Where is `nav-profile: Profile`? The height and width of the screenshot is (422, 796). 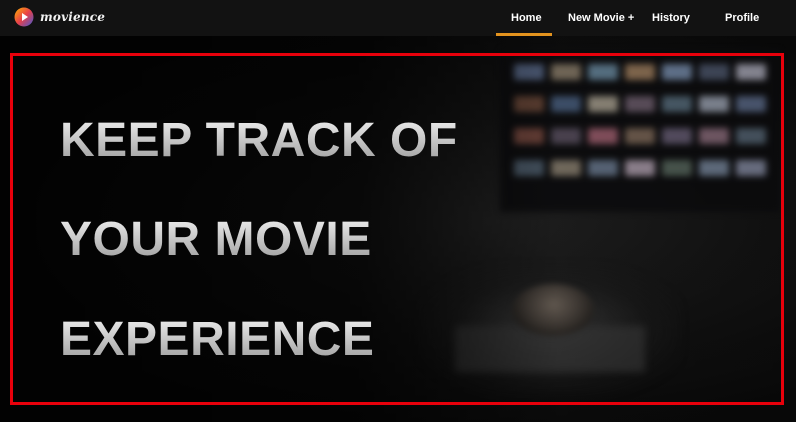
nav-profile: Profile is located at coordinates (742, 18).